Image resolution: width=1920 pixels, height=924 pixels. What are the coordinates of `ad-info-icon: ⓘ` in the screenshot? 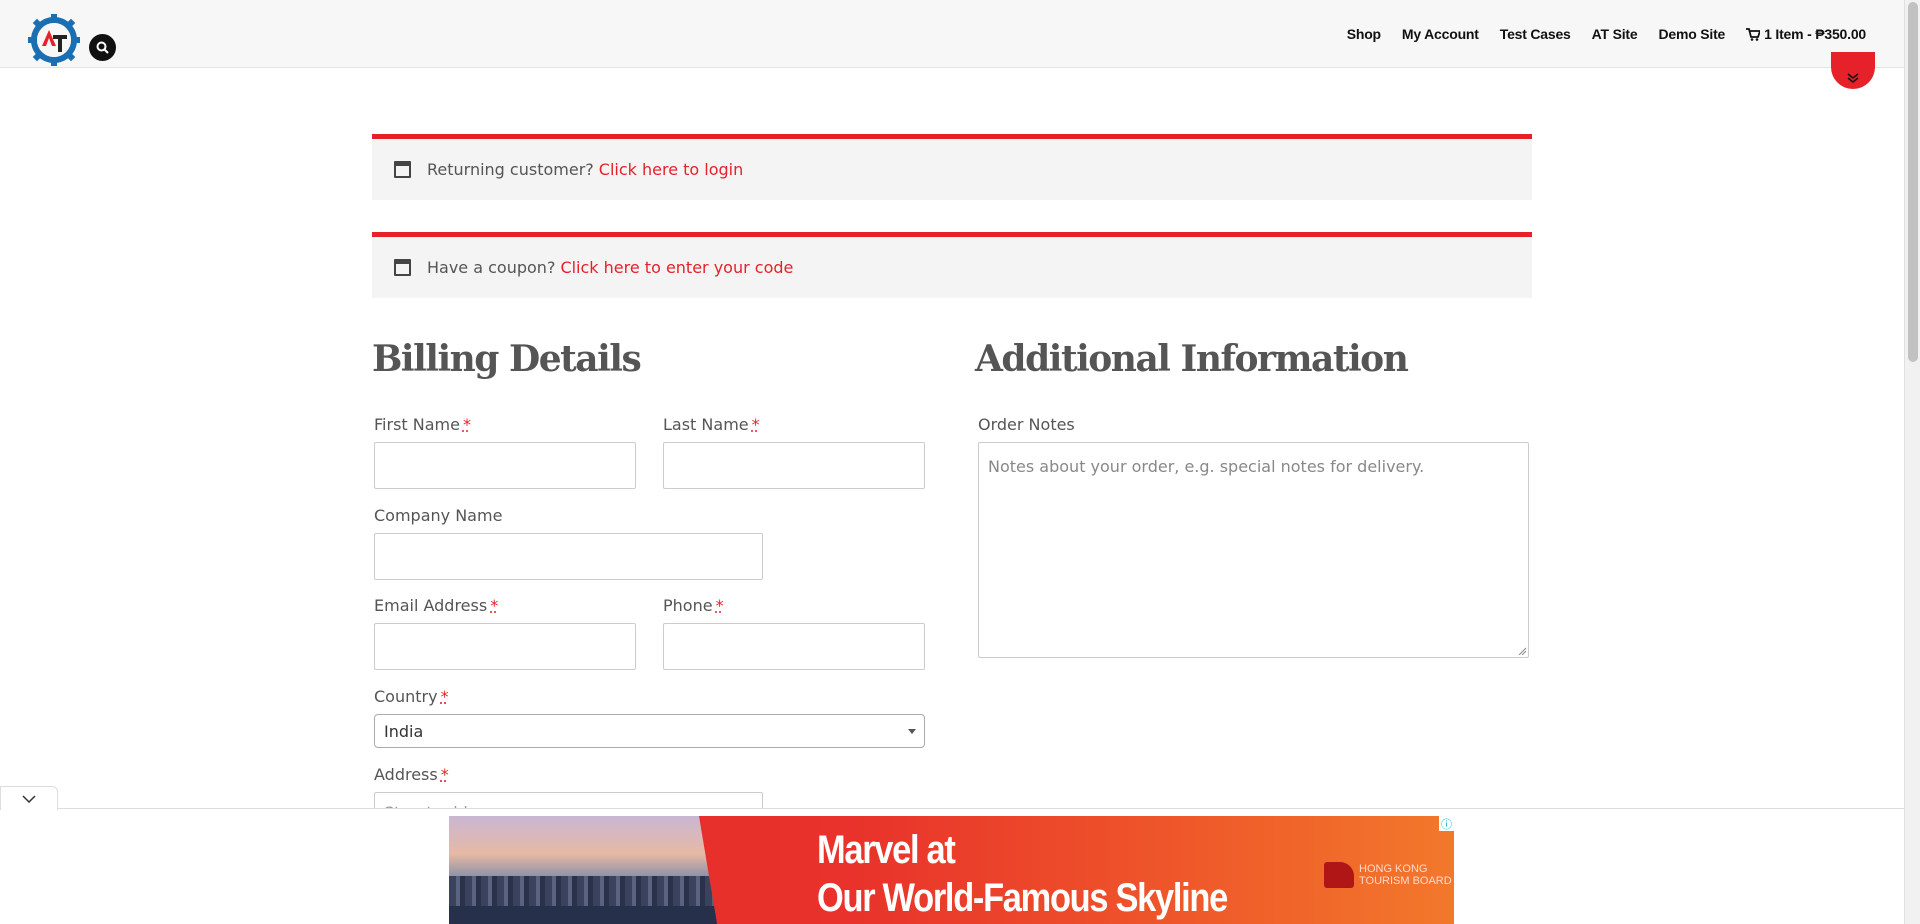 It's located at (1446, 823).